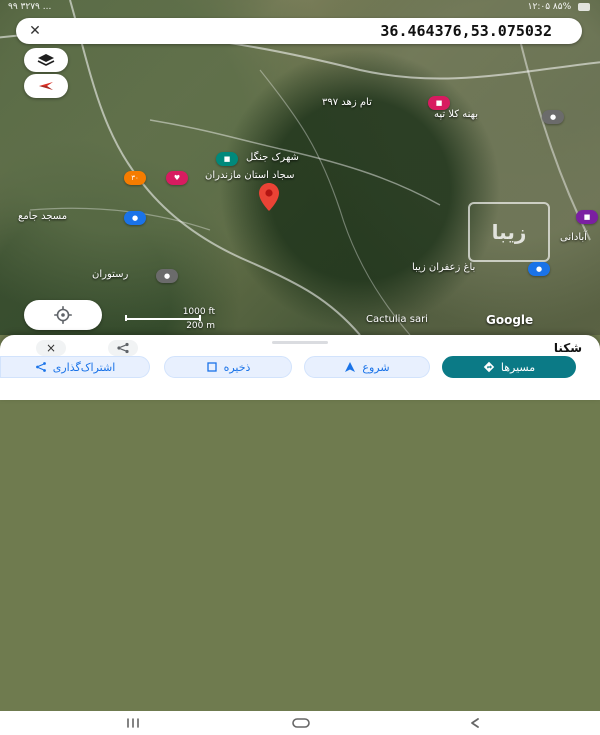 The height and width of the screenshot is (735, 600). What do you see at coordinates (300, 342) in the screenshot?
I see `sheet-handle` at bounding box center [300, 342].